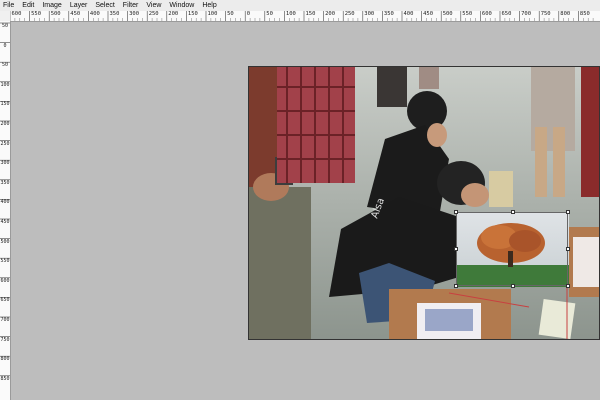 The height and width of the screenshot is (400, 600). I want to click on transform-handle-left, so click(456, 249).